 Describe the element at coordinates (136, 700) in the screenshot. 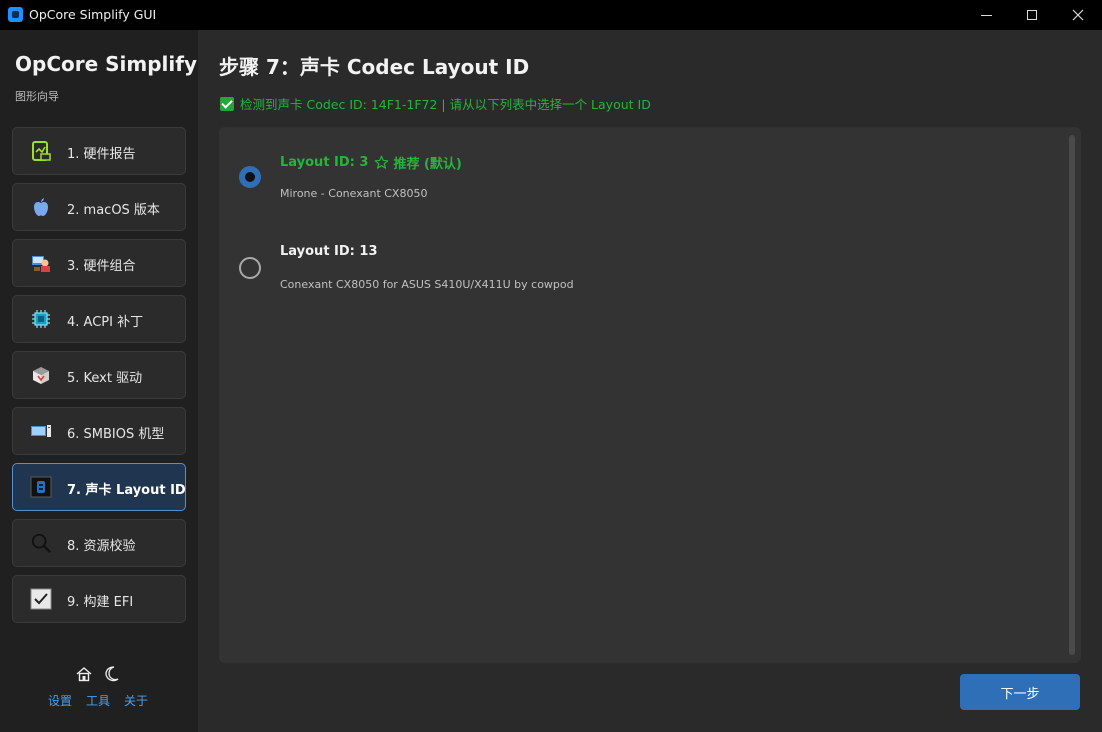

I see `about-link: 关于` at that location.